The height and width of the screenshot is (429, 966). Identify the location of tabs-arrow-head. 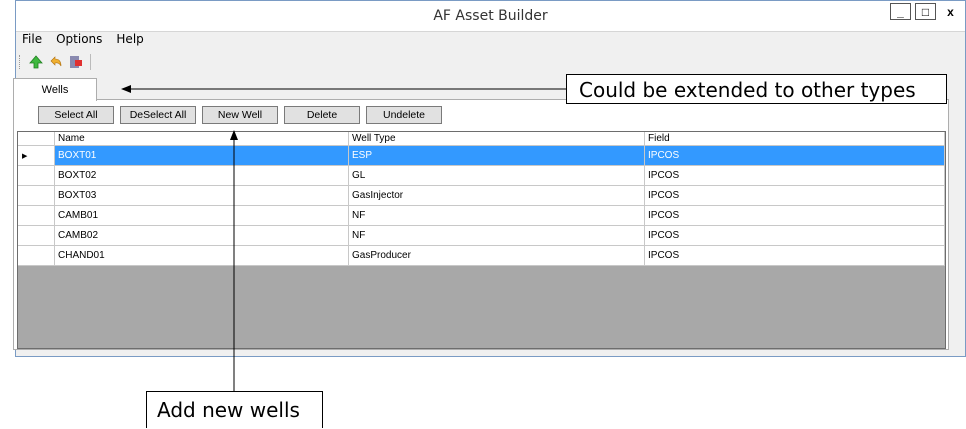
(126, 89).